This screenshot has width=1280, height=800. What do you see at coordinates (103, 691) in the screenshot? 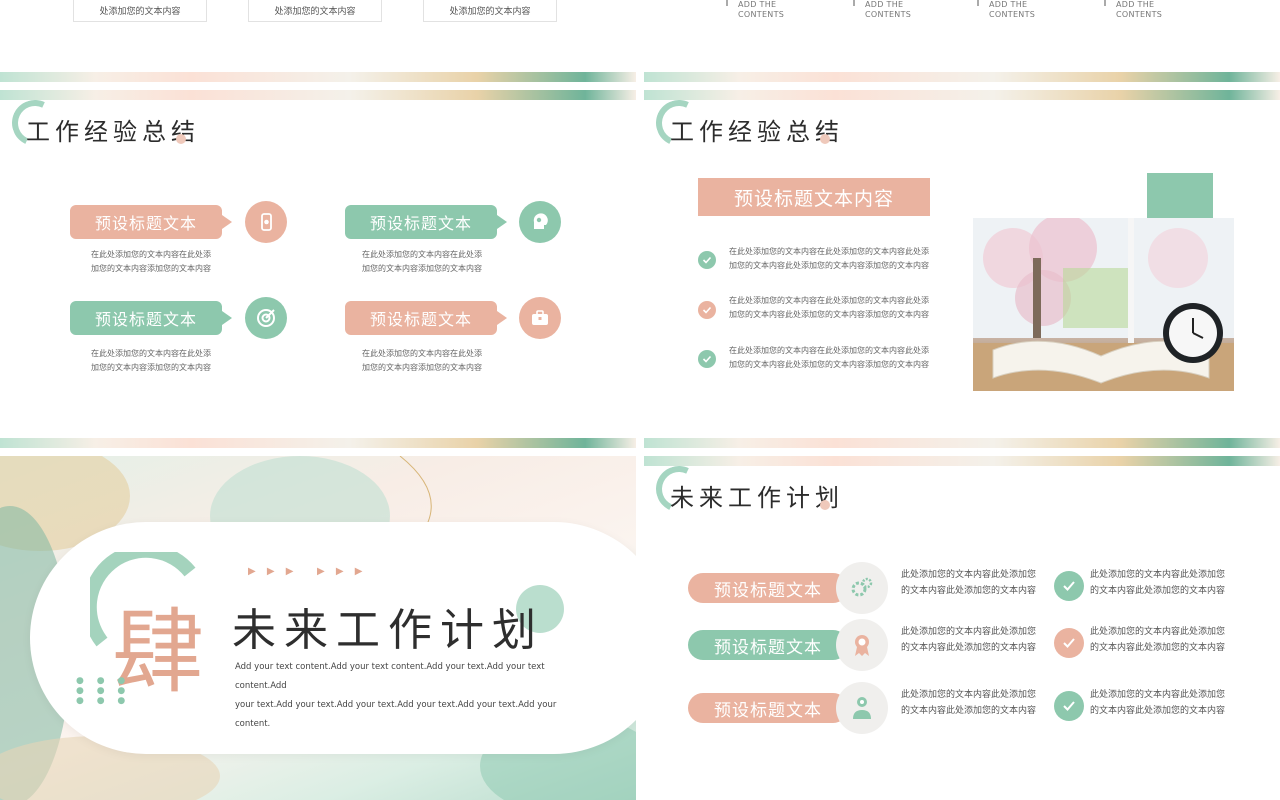
I see `dots-decoration: ● ● ● ● ● ● ● ● ●` at bounding box center [103, 691].